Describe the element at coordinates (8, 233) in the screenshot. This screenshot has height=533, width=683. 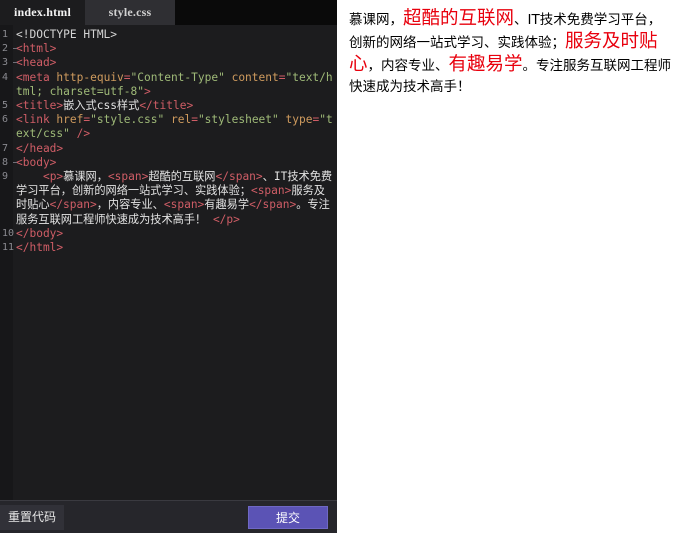
I see `line-number: 10` at that location.